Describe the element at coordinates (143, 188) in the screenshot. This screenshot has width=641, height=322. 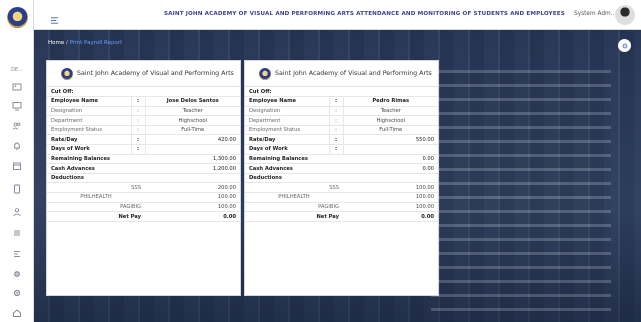
I see `table-row: SSS 200.00` at that location.